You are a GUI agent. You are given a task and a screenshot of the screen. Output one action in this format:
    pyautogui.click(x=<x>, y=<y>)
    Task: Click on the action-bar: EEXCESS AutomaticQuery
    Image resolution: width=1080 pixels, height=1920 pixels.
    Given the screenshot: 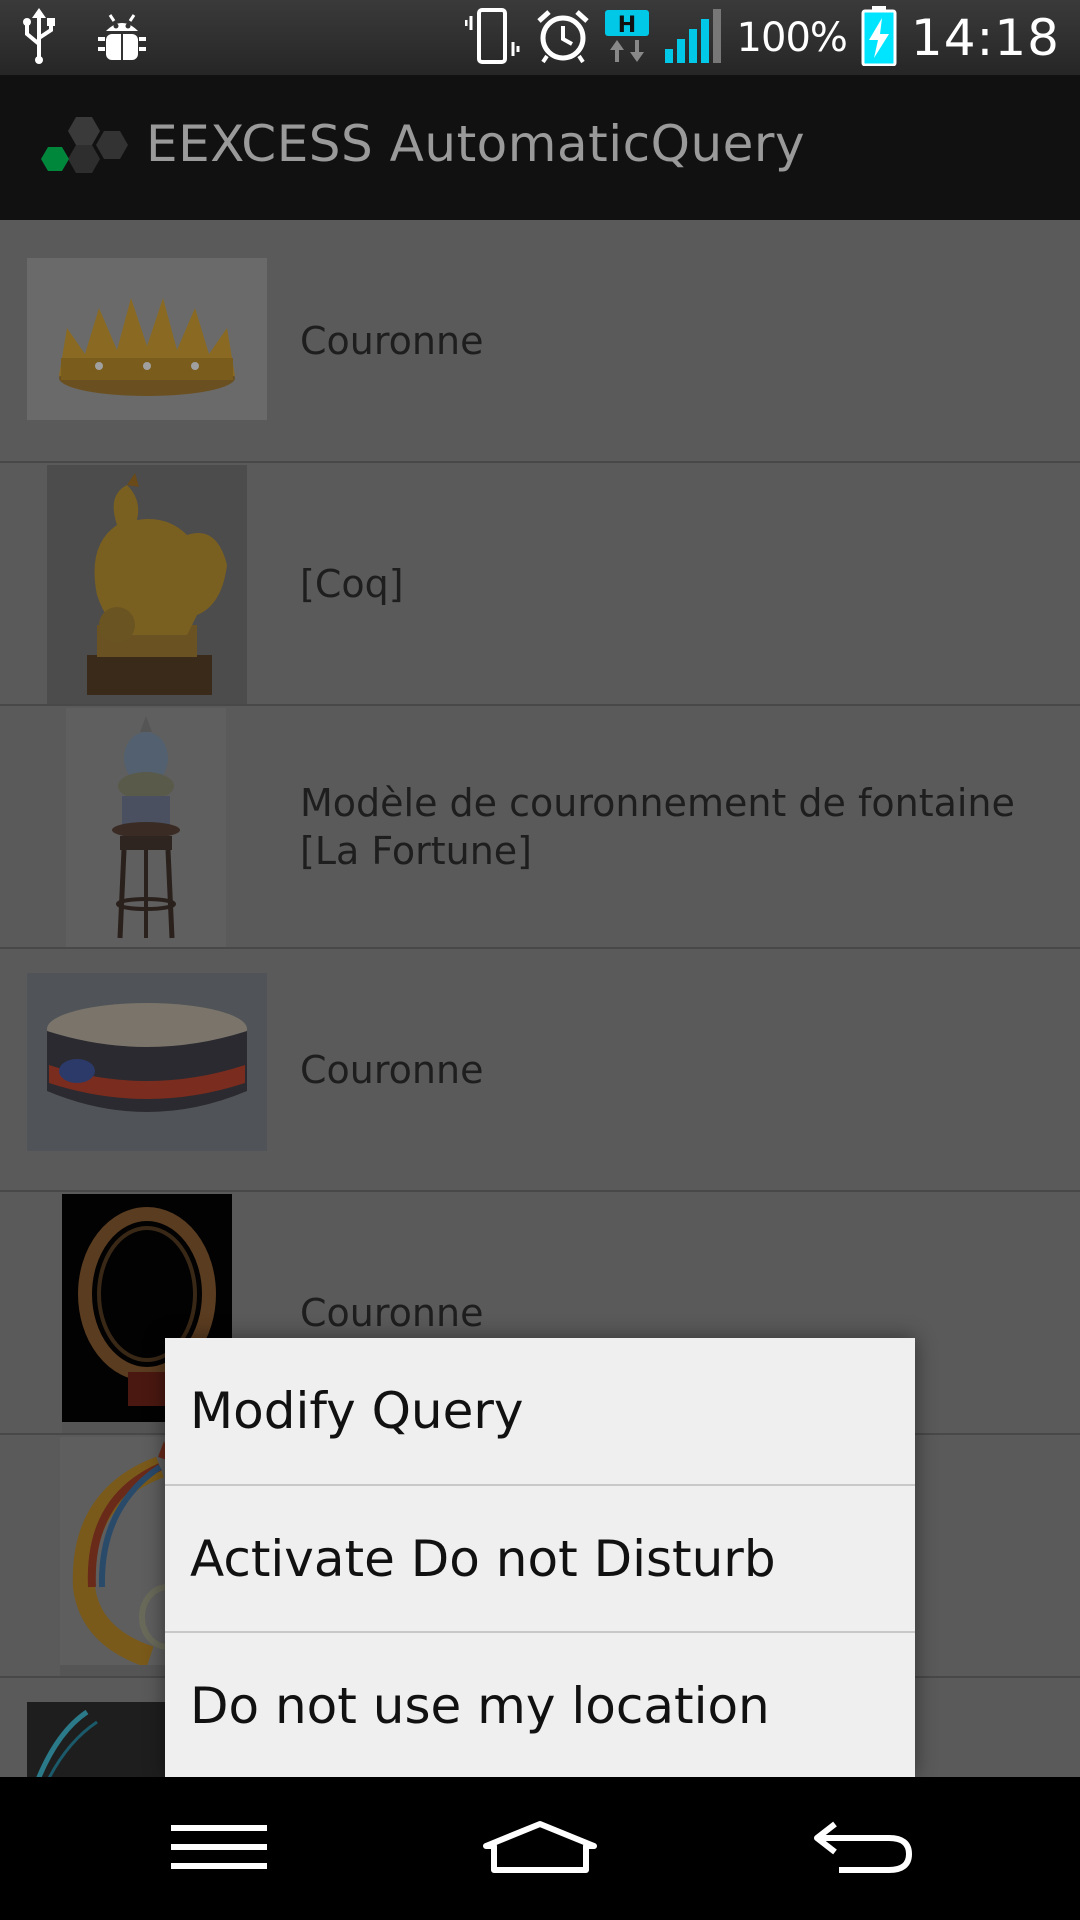 What is the action you would take?
    pyautogui.click(x=540, y=147)
    